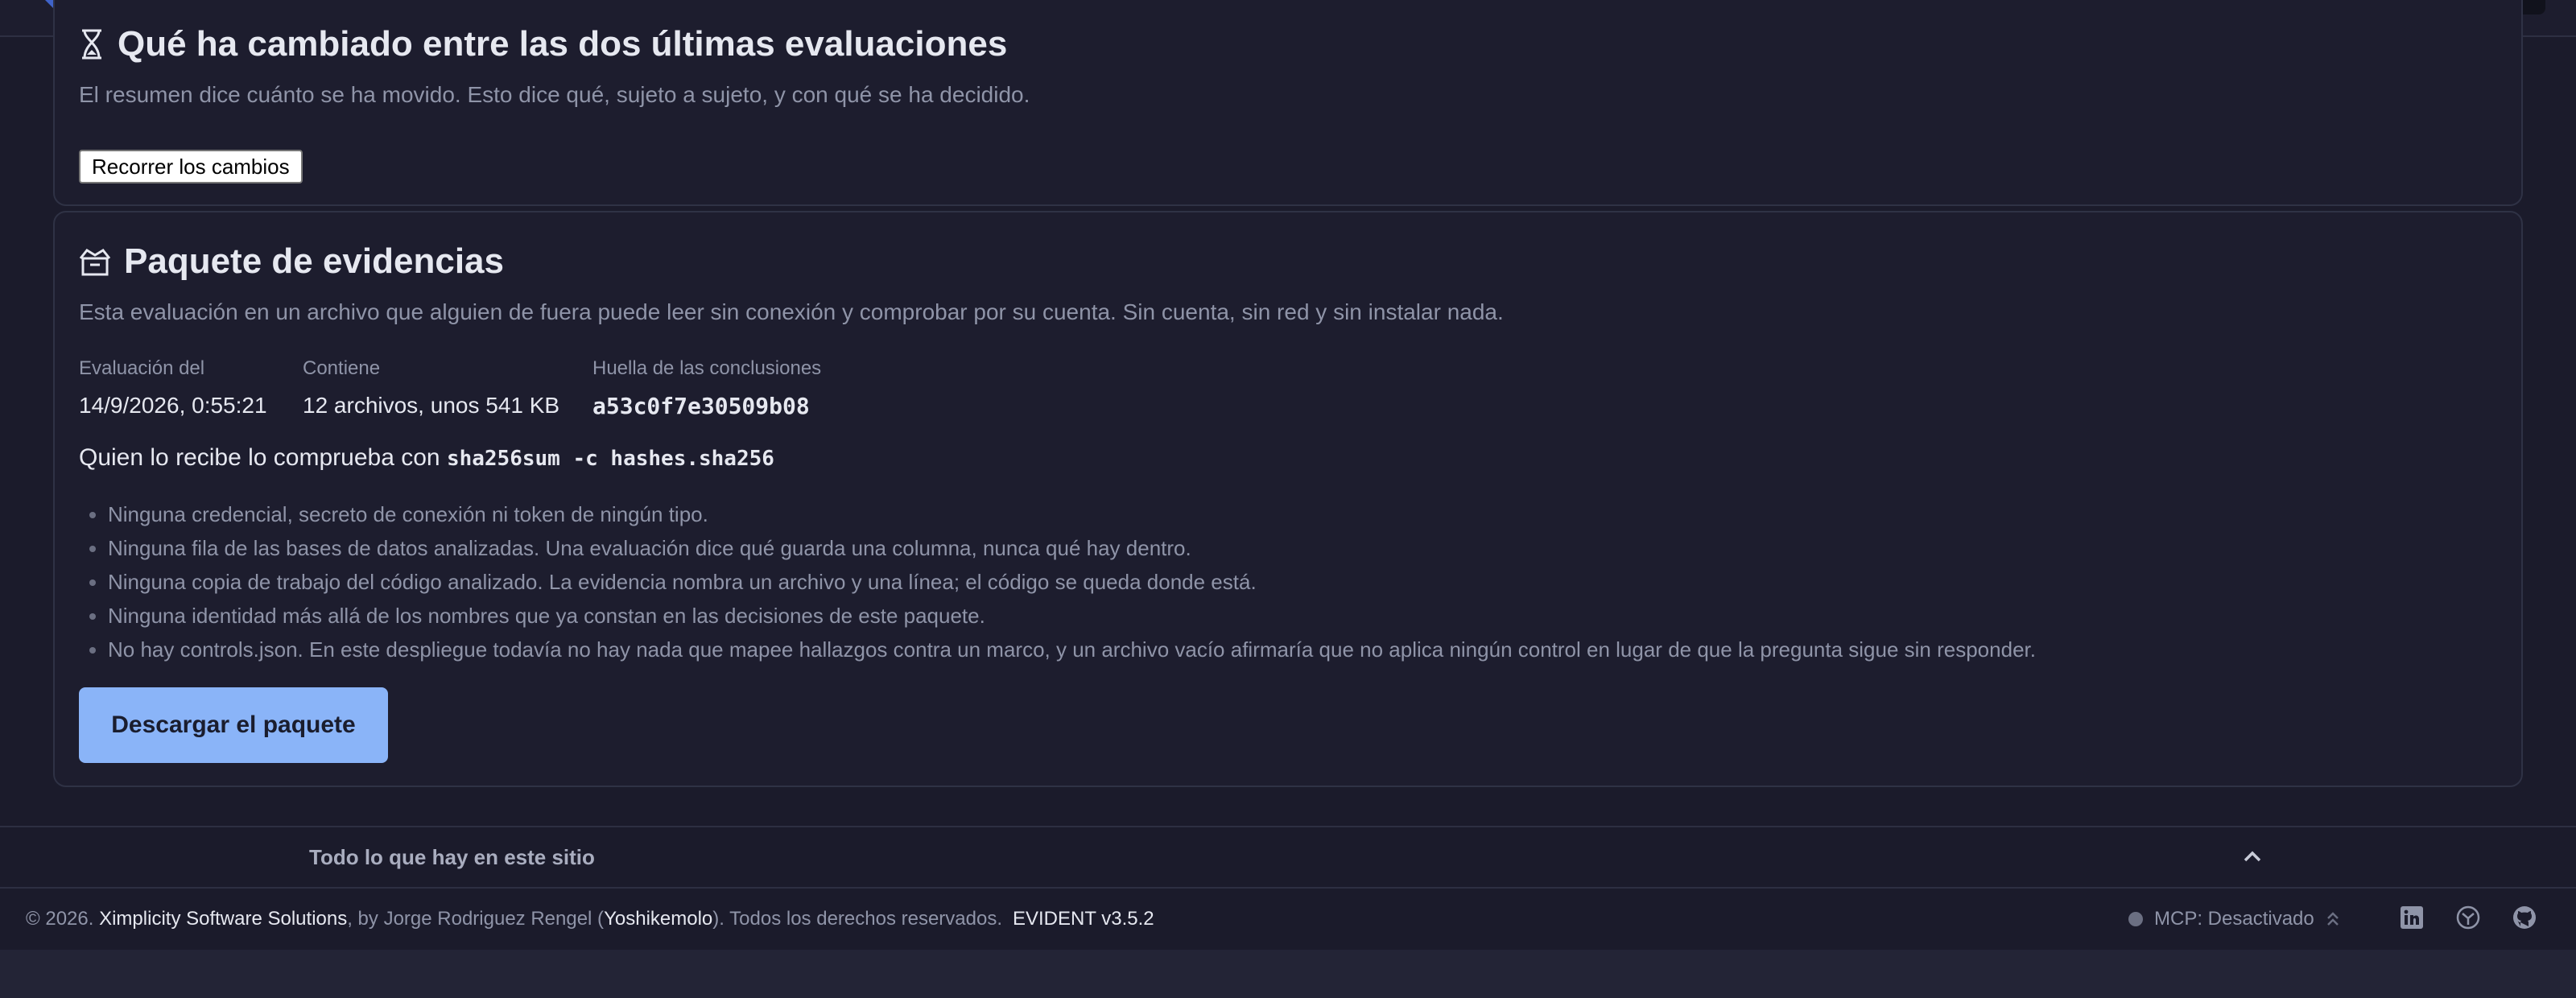 This screenshot has width=2576, height=998. Describe the element at coordinates (431, 405) in the screenshot. I see `meta-value: 12 archivos, unos 541 KB` at that location.